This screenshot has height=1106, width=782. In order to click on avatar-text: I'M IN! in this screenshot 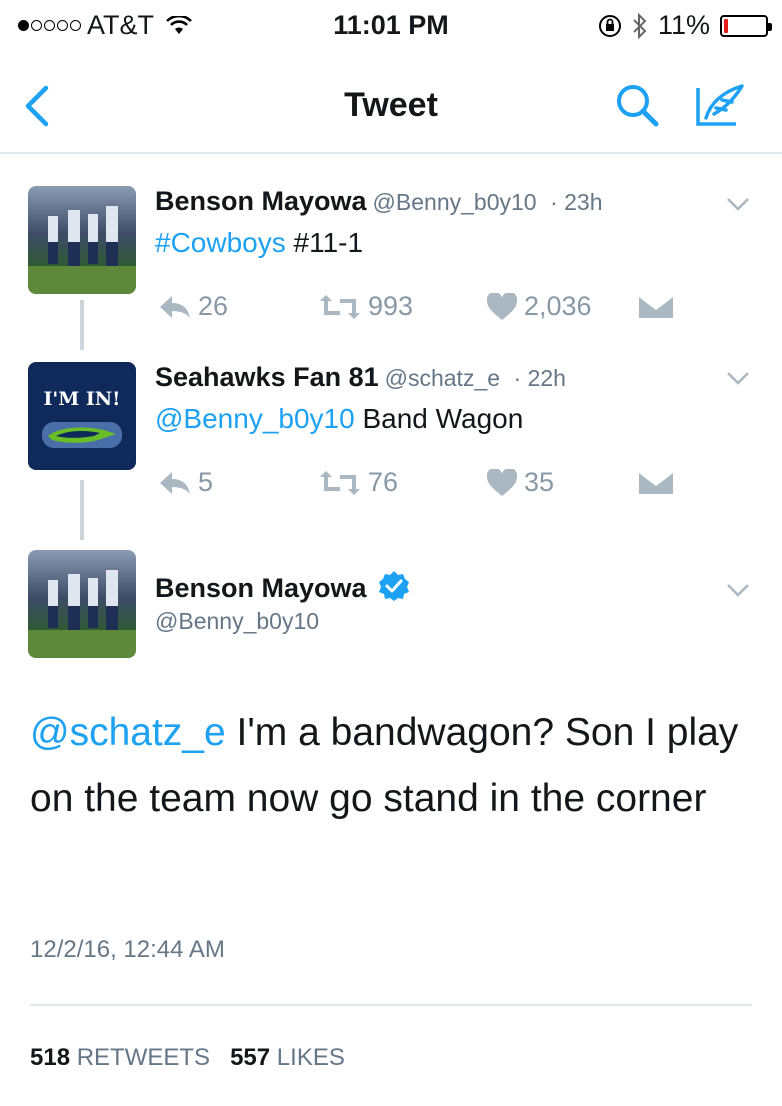, I will do `click(82, 399)`.